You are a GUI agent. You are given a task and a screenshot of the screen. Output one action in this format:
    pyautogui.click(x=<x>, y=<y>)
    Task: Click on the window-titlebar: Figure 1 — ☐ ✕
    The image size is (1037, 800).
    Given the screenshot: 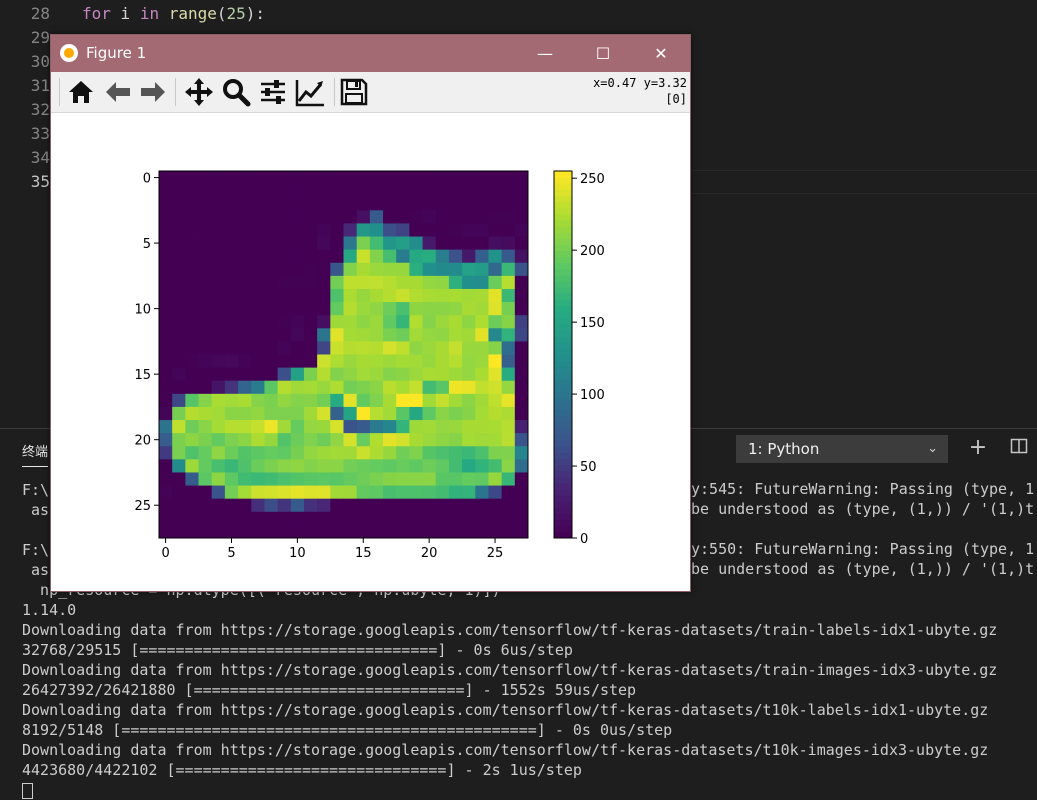 What is the action you would take?
    pyautogui.click(x=370, y=53)
    